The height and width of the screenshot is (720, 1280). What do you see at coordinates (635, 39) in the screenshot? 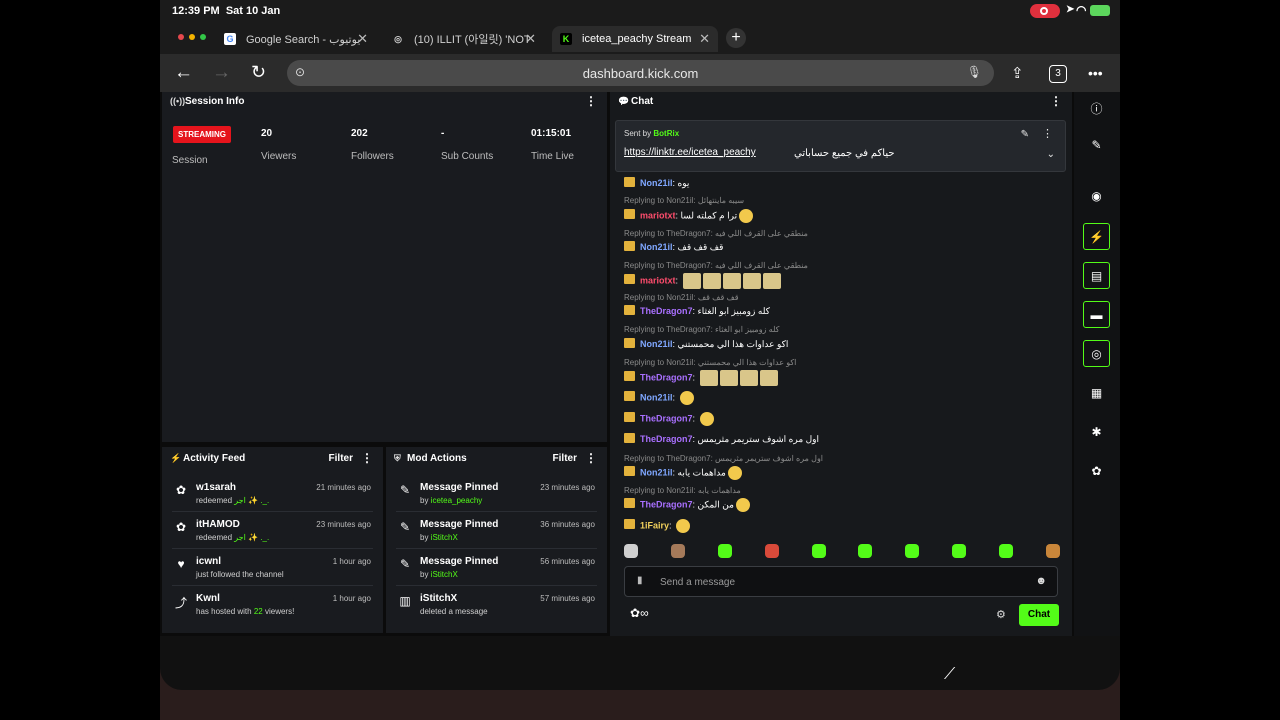
I see `tab-kick-stream: K icetea_peachy Stream - Kick ✕` at bounding box center [635, 39].